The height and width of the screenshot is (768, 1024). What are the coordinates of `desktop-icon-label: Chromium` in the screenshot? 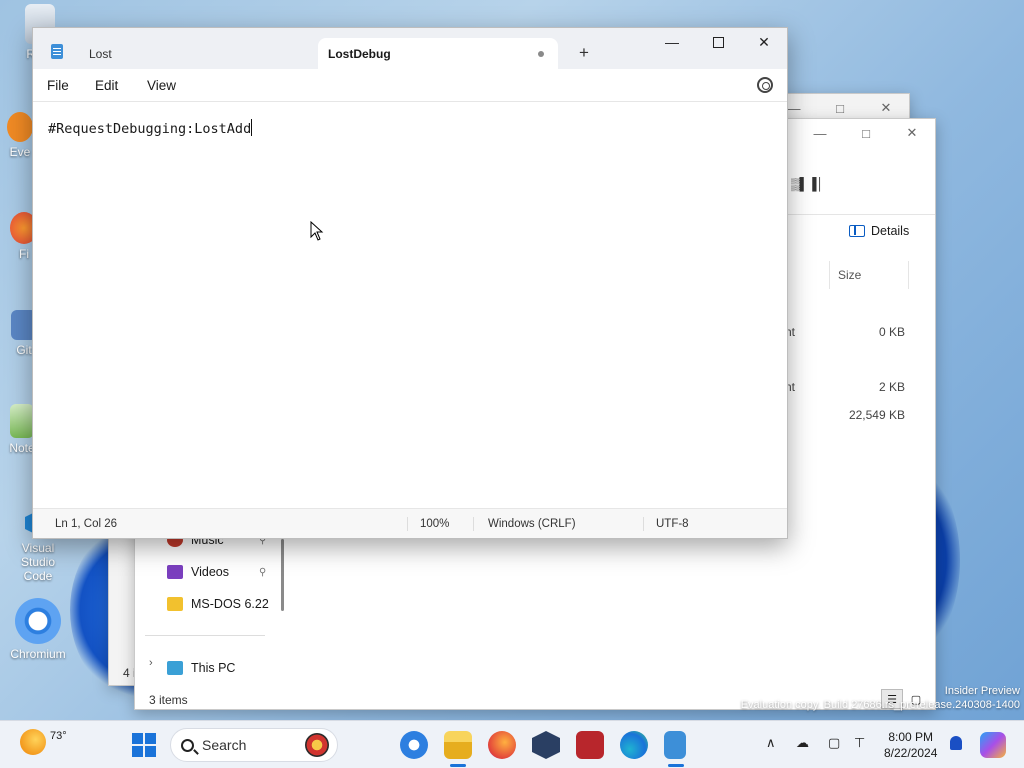 It's located at (38, 654).